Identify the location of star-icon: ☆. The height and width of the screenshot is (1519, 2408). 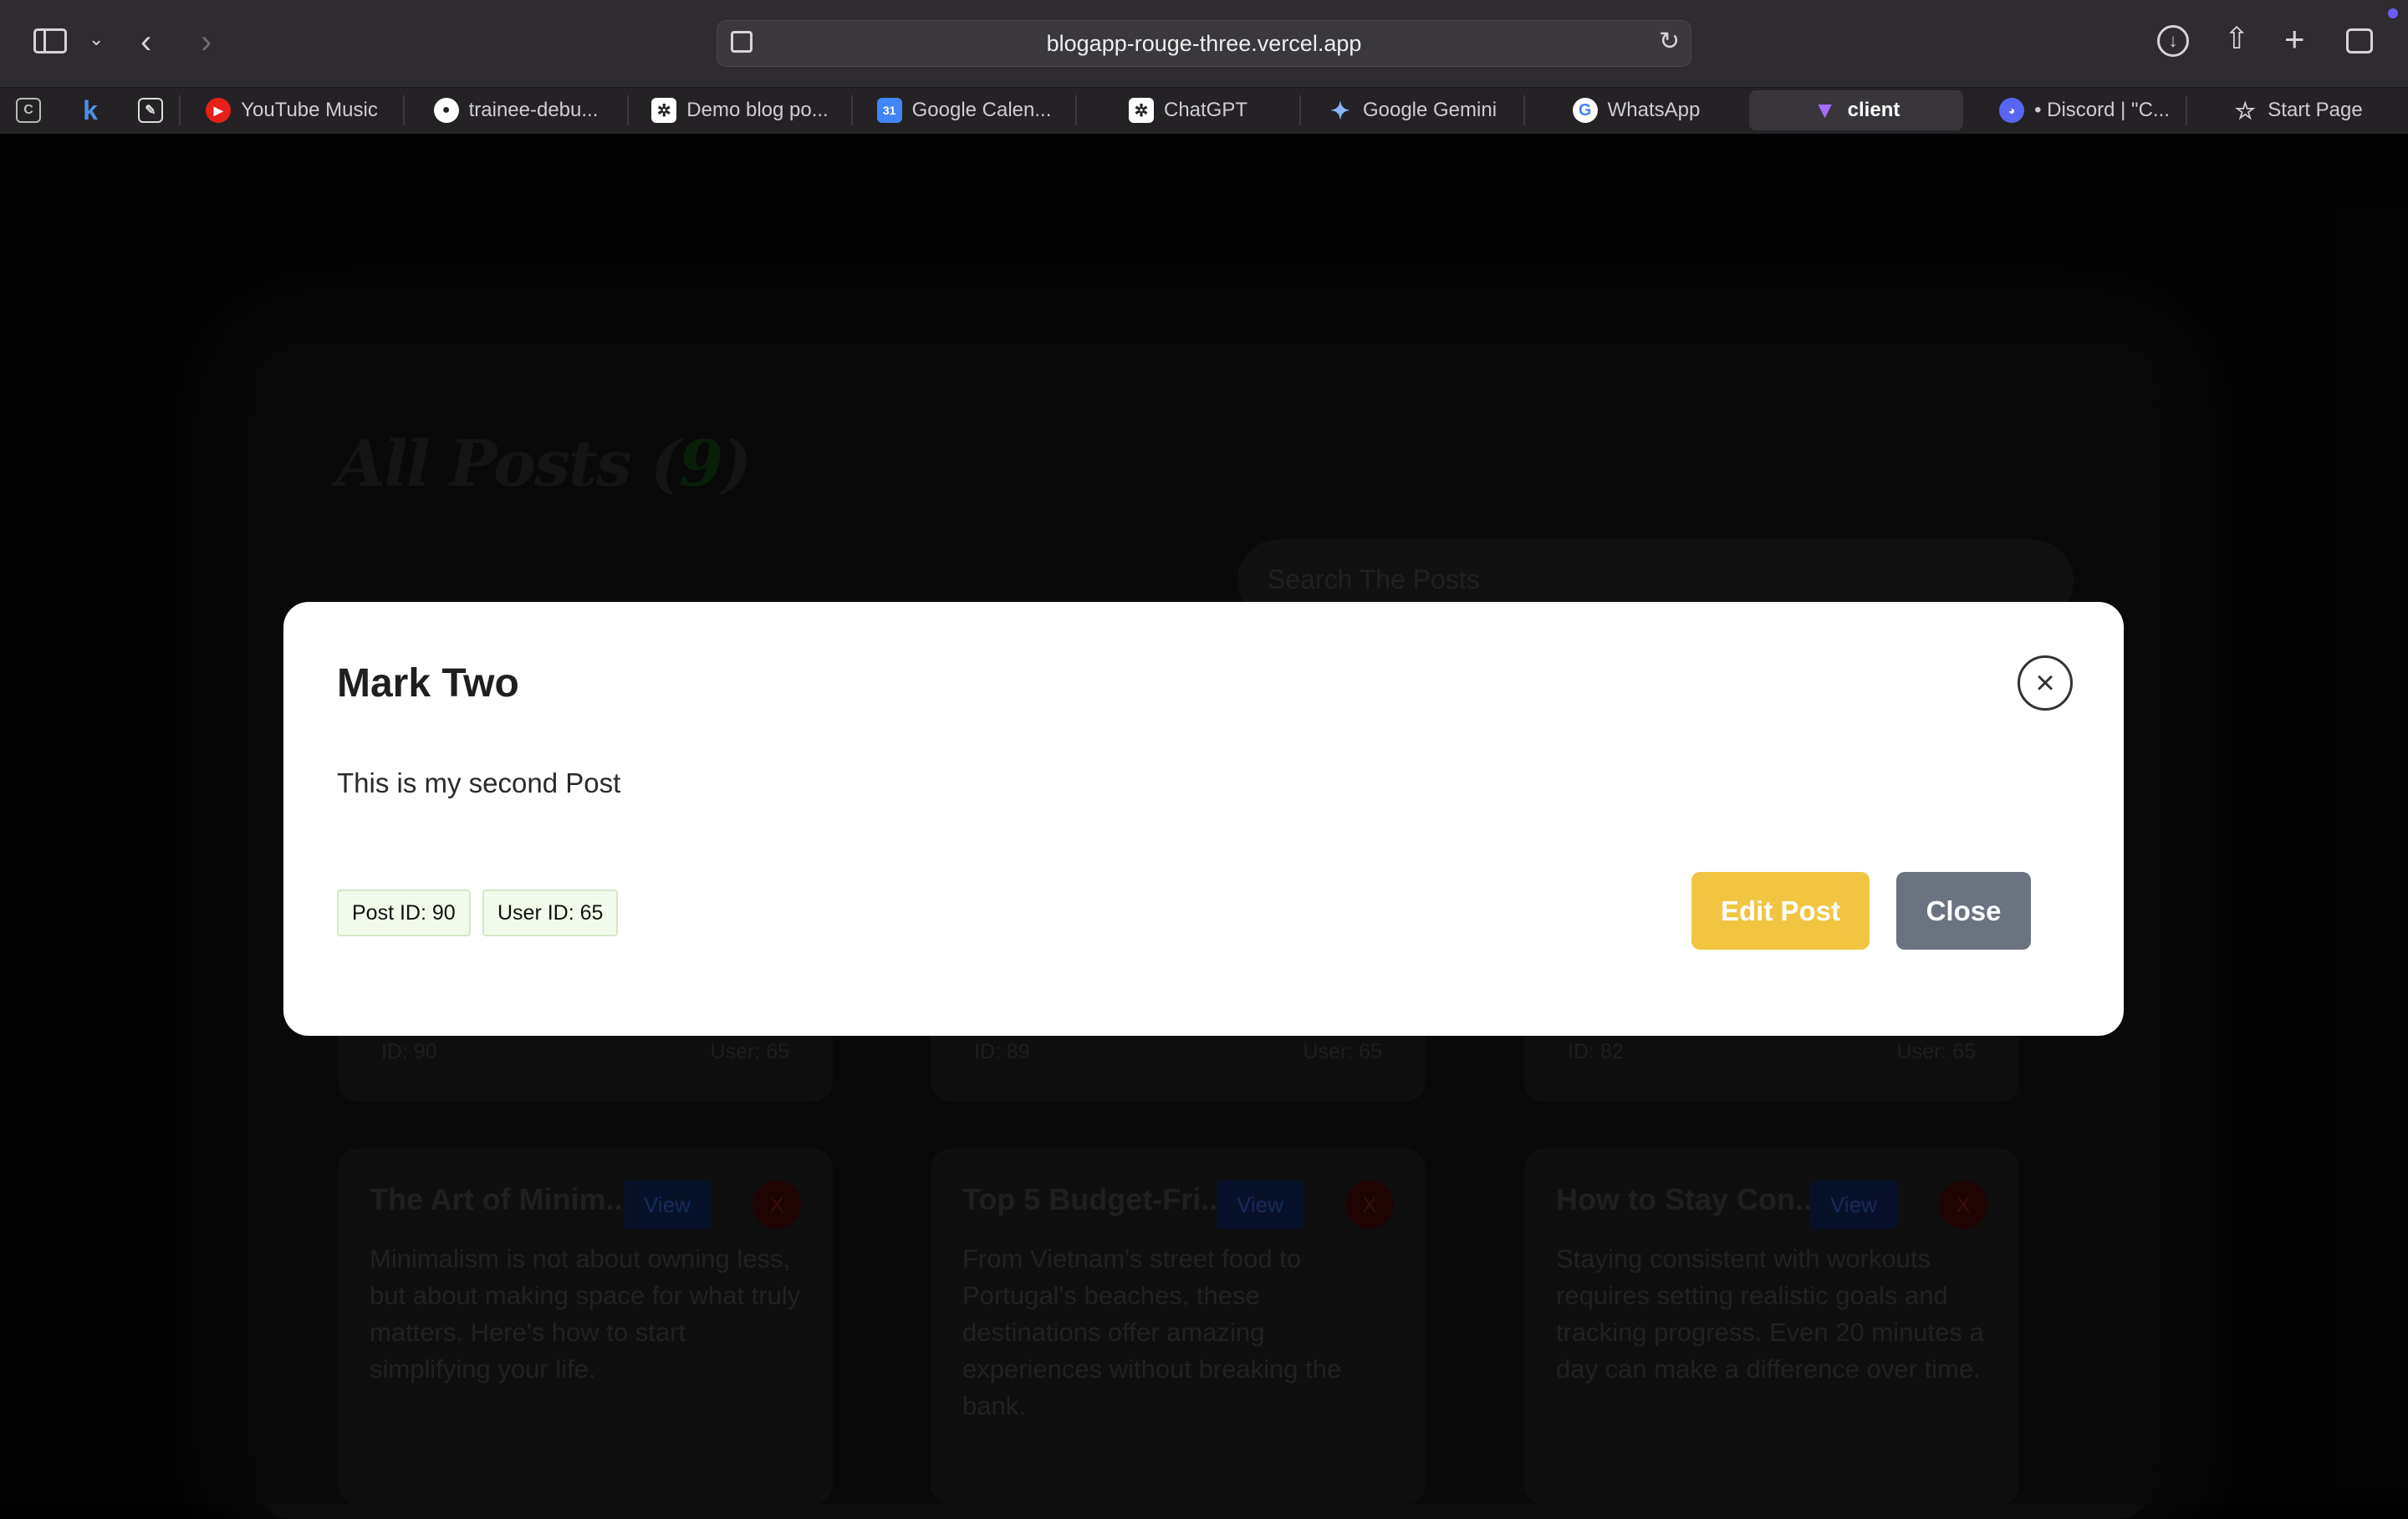
(2245, 111).